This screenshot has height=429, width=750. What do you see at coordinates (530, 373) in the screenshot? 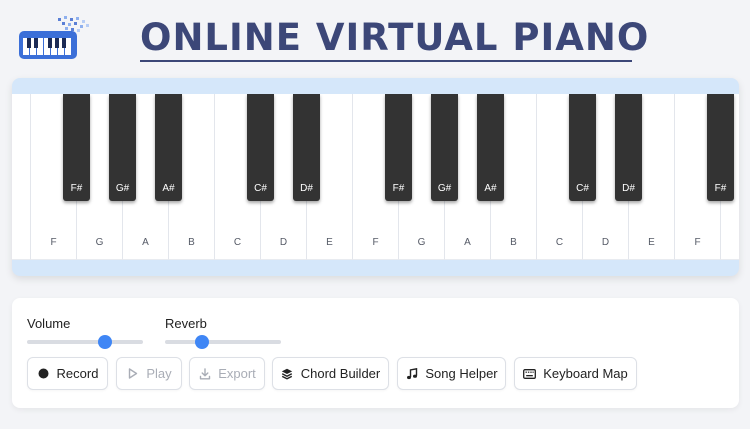
I see `keyboard-icon` at bounding box center [530, 373].